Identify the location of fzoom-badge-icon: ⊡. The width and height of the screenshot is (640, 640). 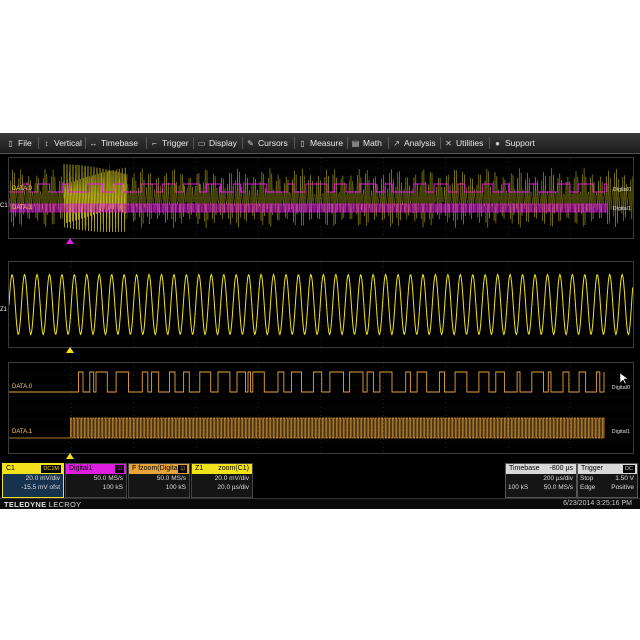
(182, 469).